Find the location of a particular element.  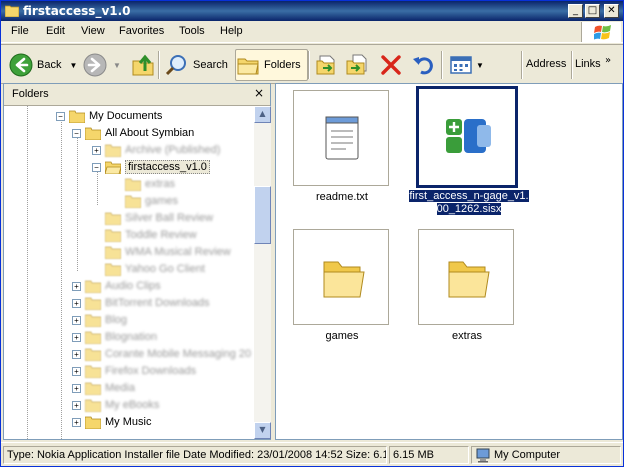

tree-item-firefox-downloads: + Firefox Downloads is located at coordinates (134, 371).